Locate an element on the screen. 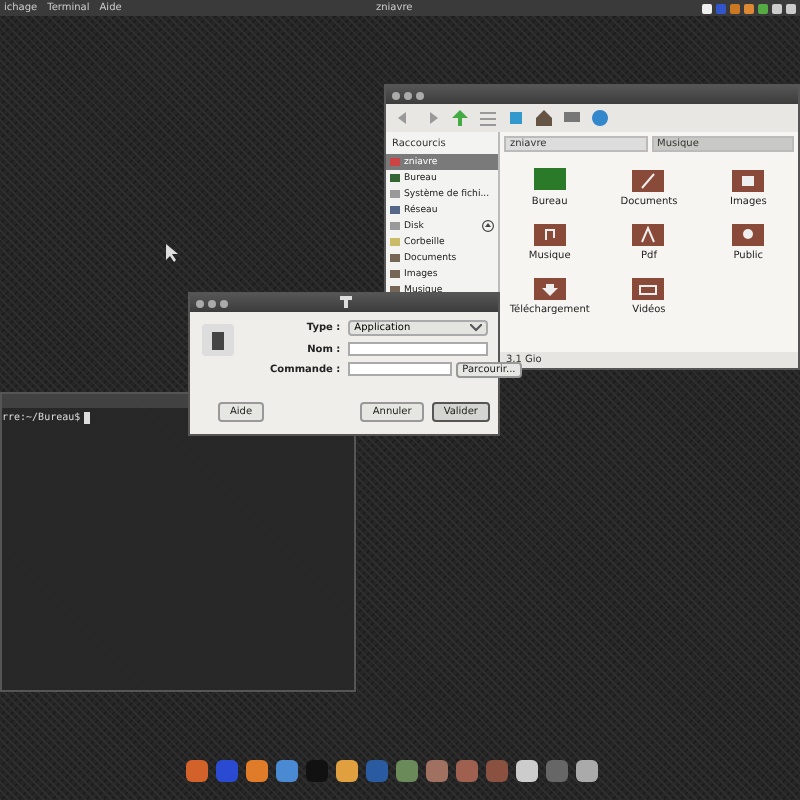  computer-icon is located at coordinates (572, 118).